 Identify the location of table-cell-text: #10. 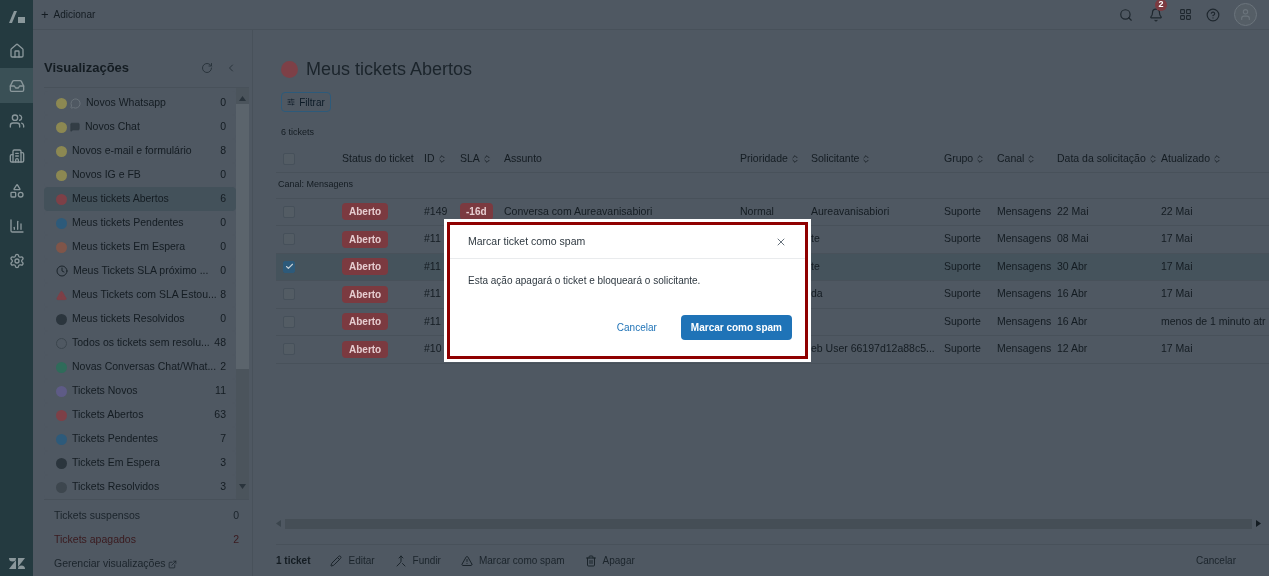
(433, 349).